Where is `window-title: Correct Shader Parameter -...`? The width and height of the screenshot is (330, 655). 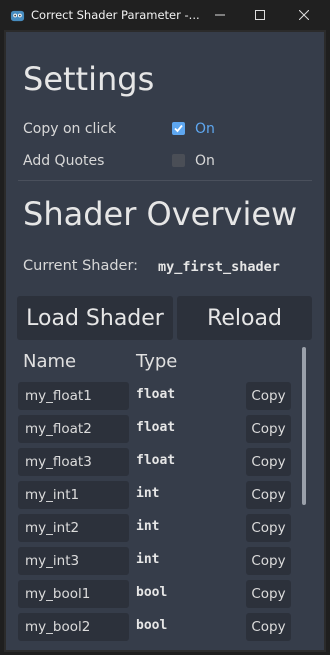
window-title: Correct Shader Parameter -... is located at coordinates (115, 15).